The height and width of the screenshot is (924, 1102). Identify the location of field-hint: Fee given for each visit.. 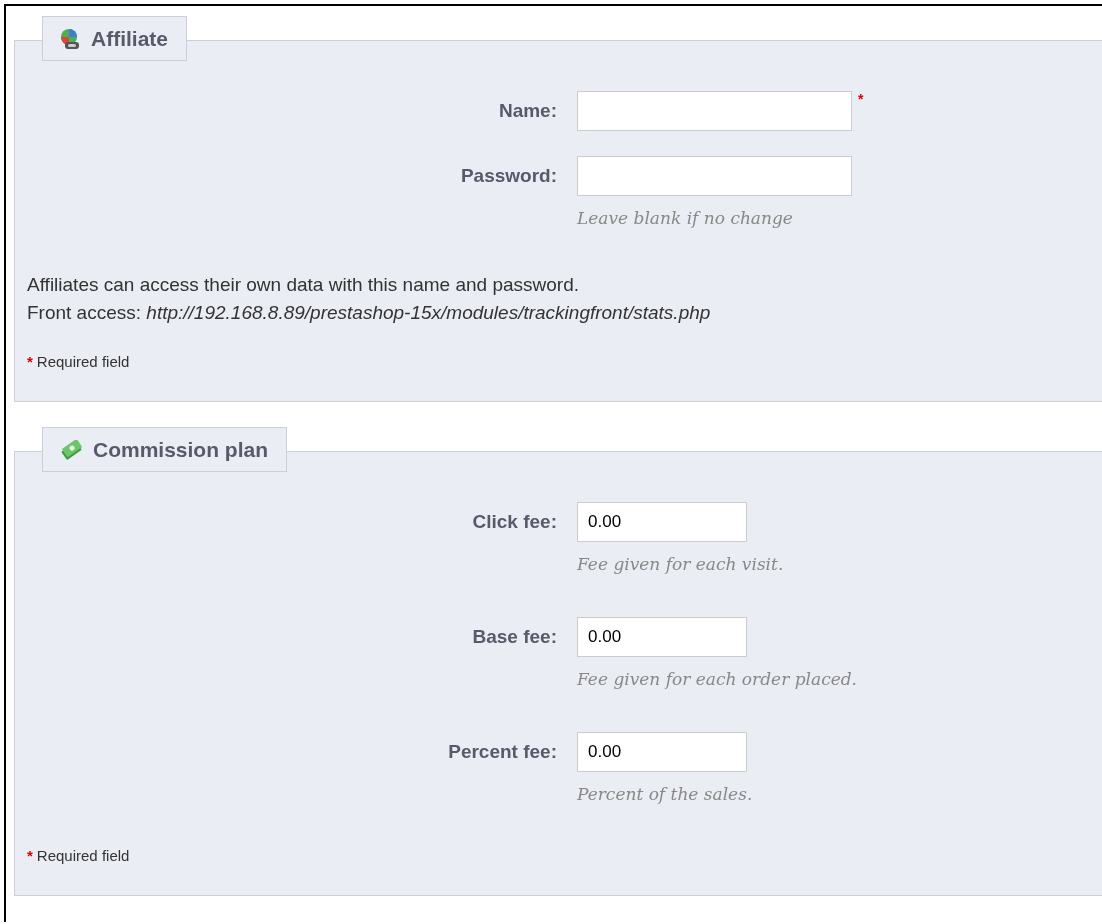
(680, 564).